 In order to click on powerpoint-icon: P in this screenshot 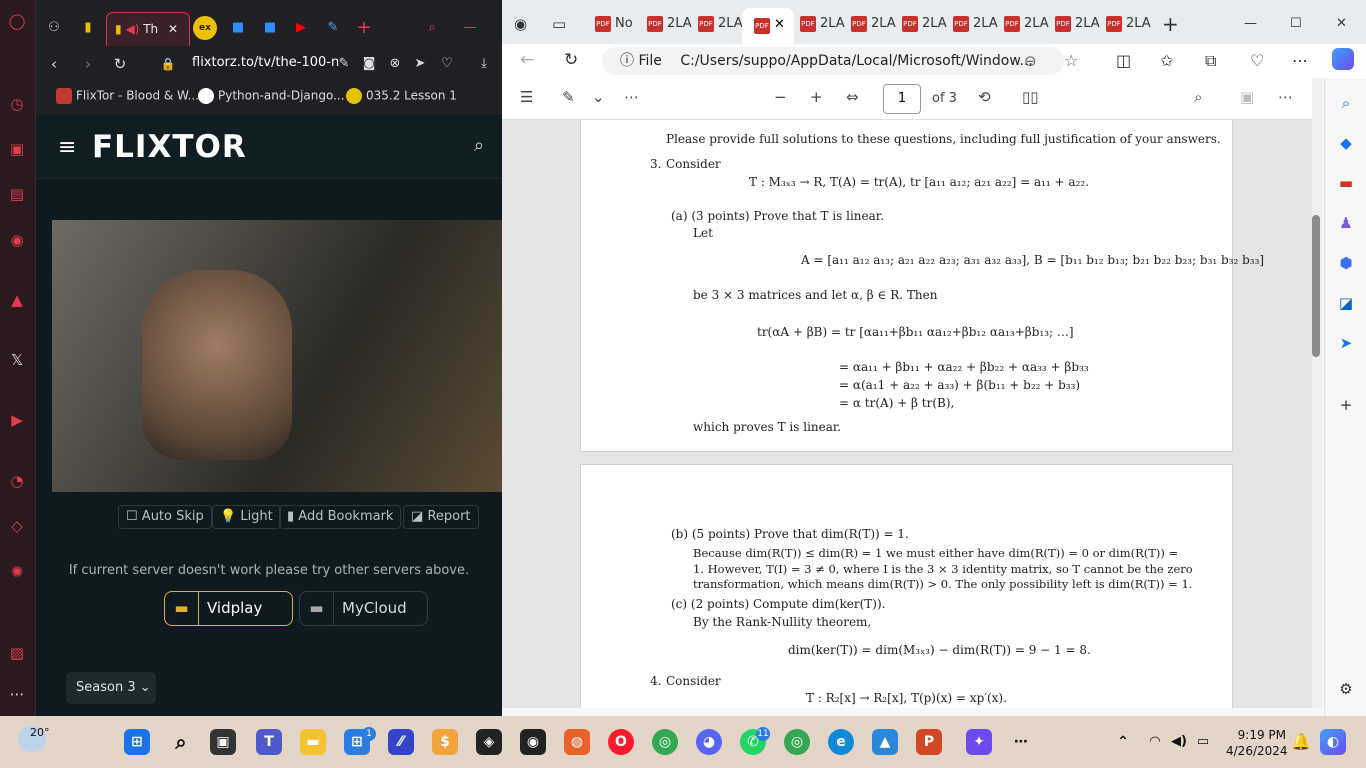, I will do `click(929, 742)`.